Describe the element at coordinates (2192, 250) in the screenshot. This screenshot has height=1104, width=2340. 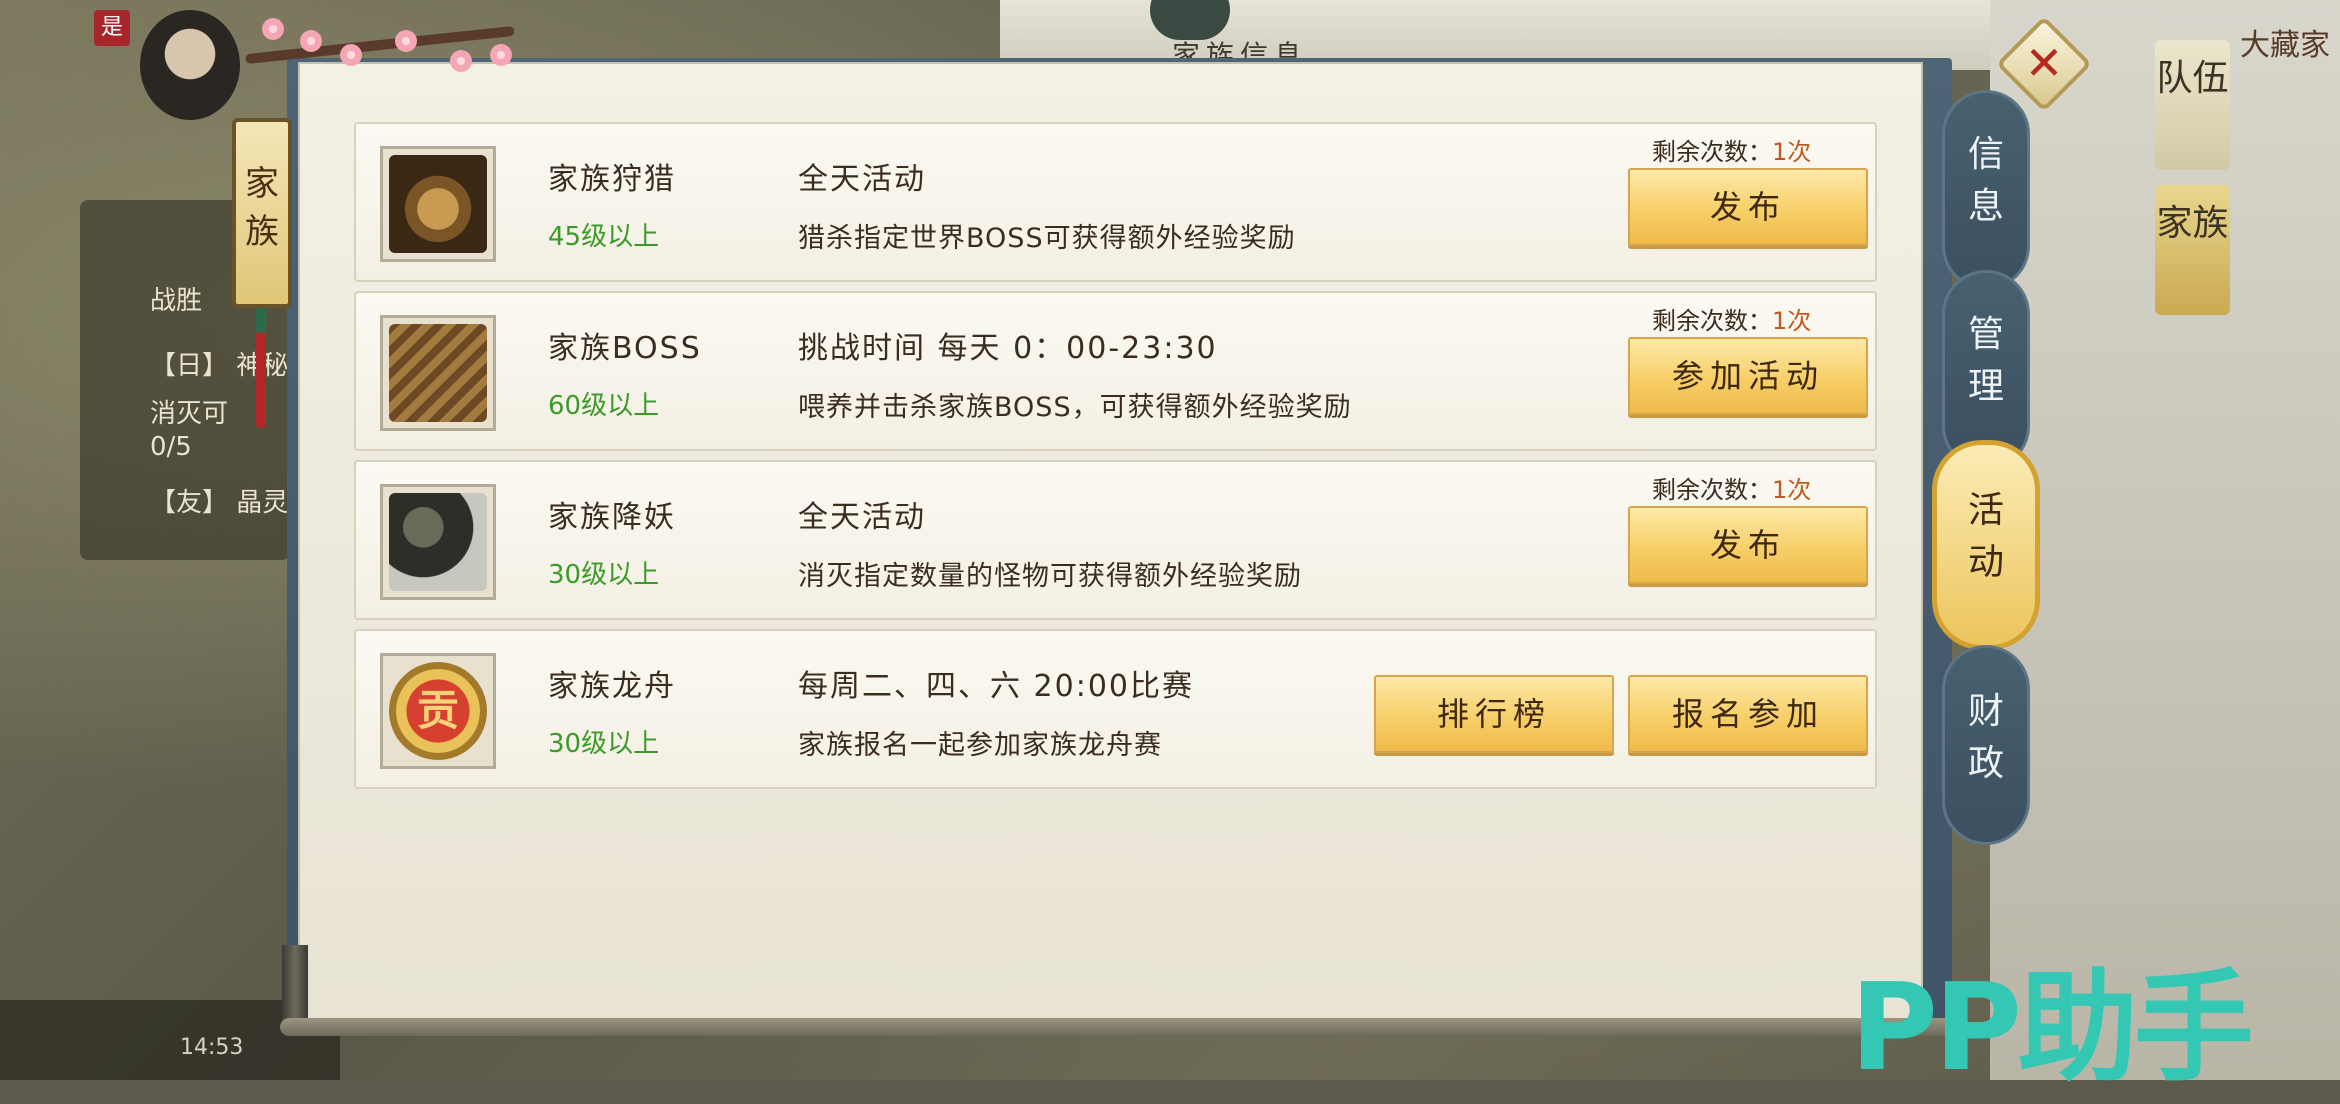
I see `background-tab-family: 家族` at that location.